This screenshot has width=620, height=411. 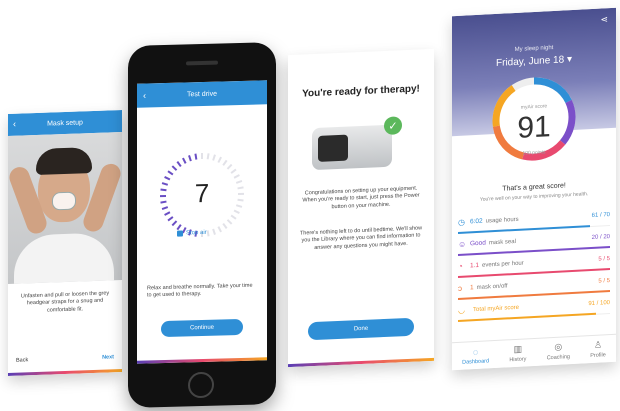 What do you see at coordinates (201, 385) in the screenshot?
I see `home-button` at bounding box center [201, 385].